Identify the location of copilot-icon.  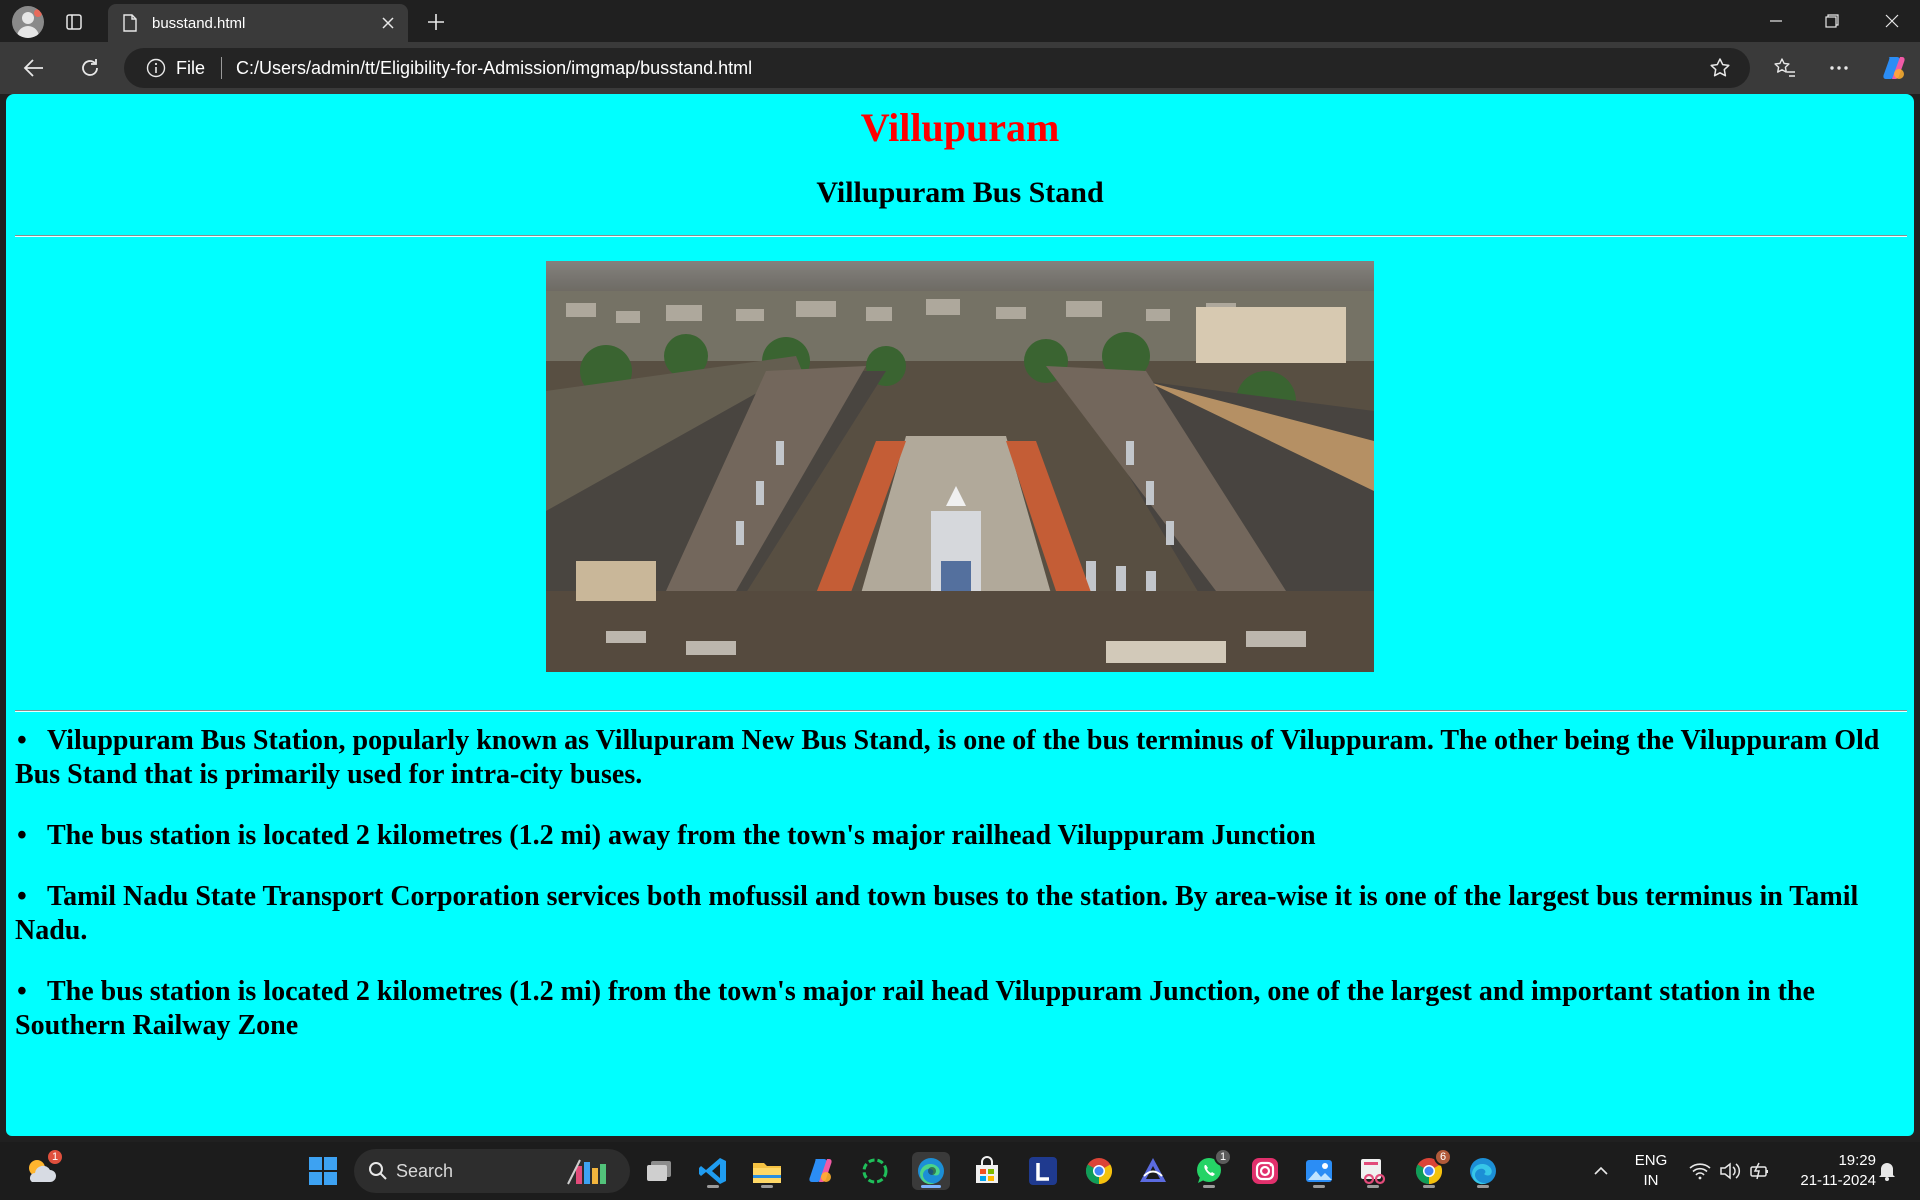
(821, 1171).